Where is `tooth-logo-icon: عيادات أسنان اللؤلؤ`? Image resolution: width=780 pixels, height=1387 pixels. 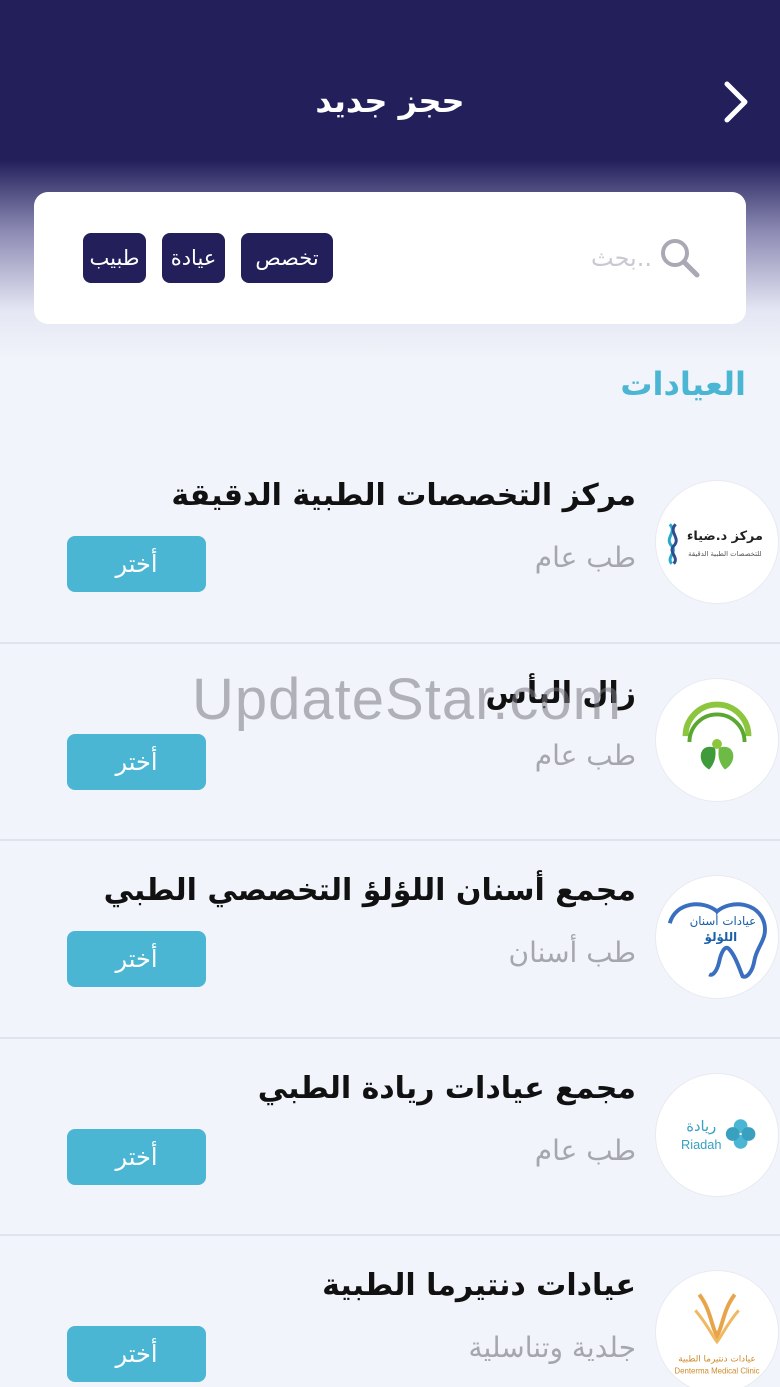
tooth-logo-icon: عيادات أسنان اللؤلؤ is located at coordinates (717, 940).